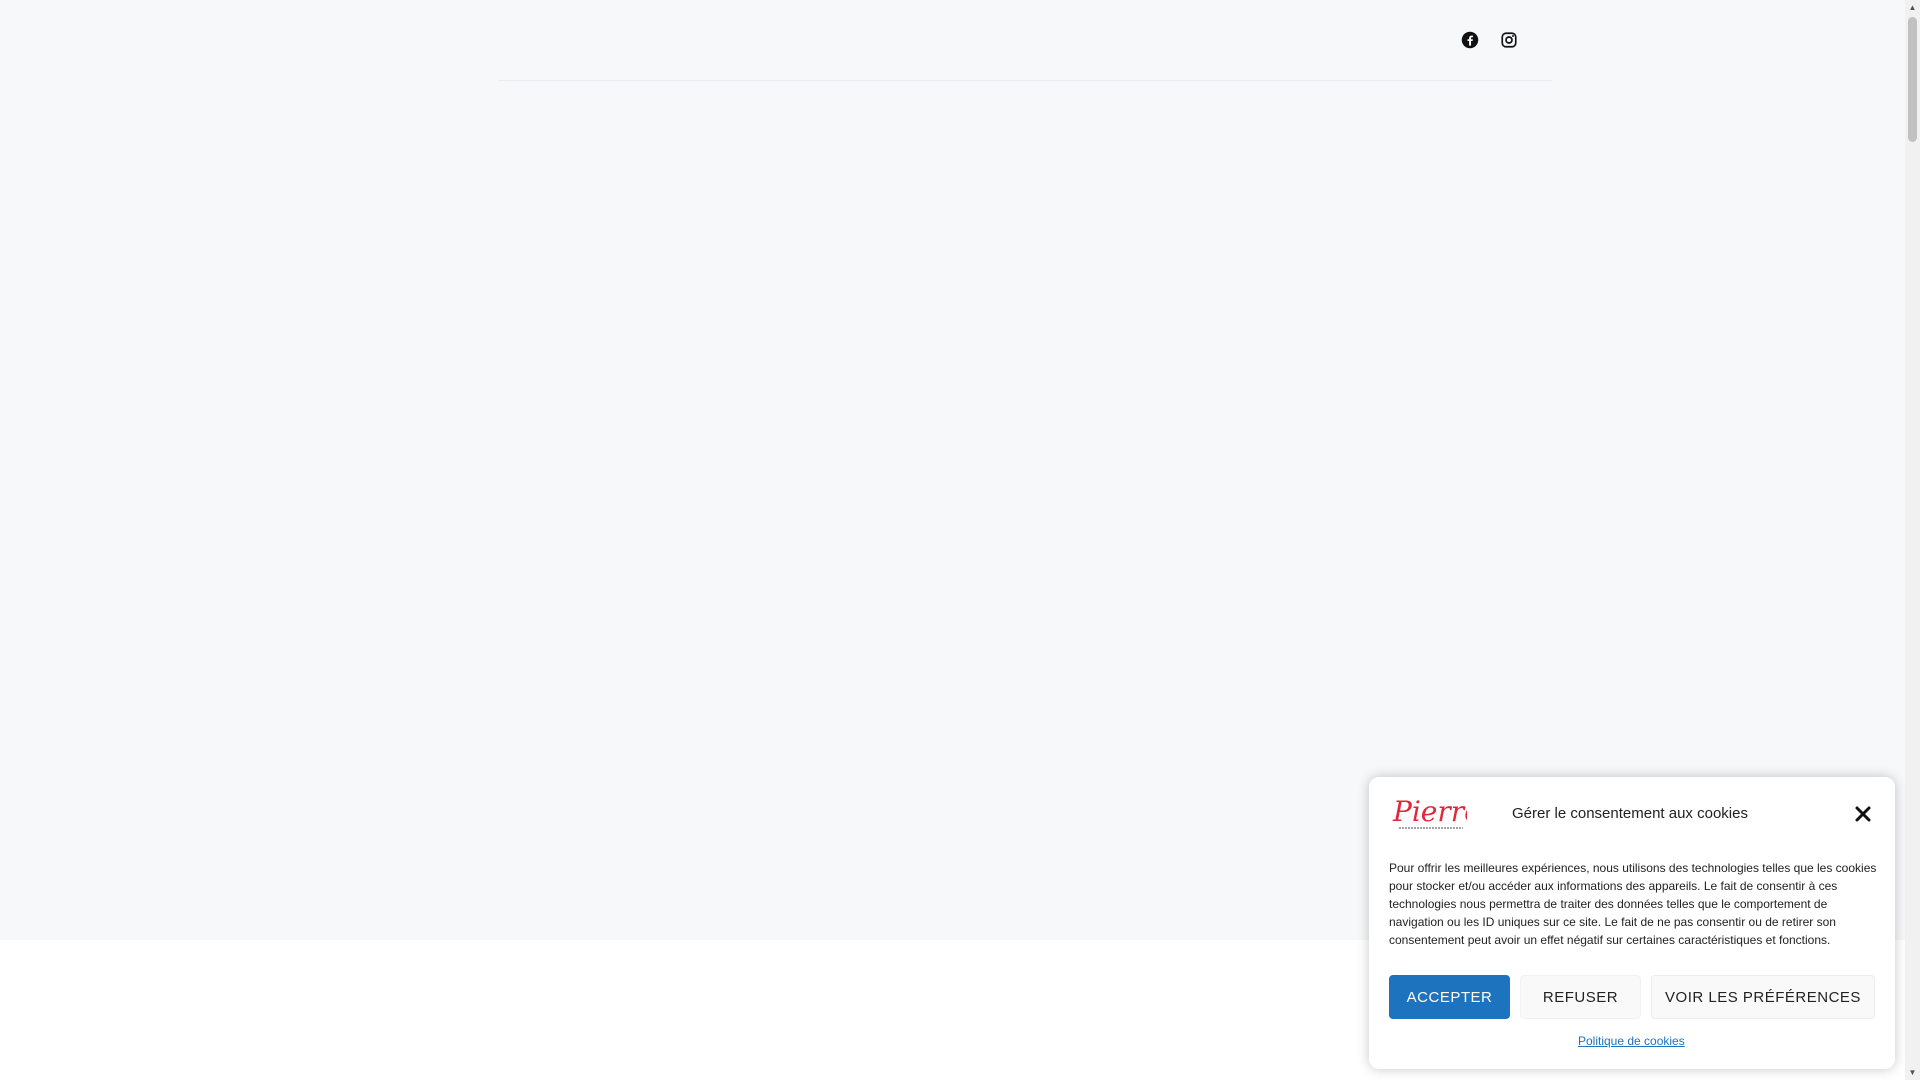 Image resolution: width=1920 pixels, height=1080 pixels. Describe the element at coordinates (1763, 997) in the screenshot. I see `preferences-button: VOIR LES PRÉFÉRENCES` at that location.